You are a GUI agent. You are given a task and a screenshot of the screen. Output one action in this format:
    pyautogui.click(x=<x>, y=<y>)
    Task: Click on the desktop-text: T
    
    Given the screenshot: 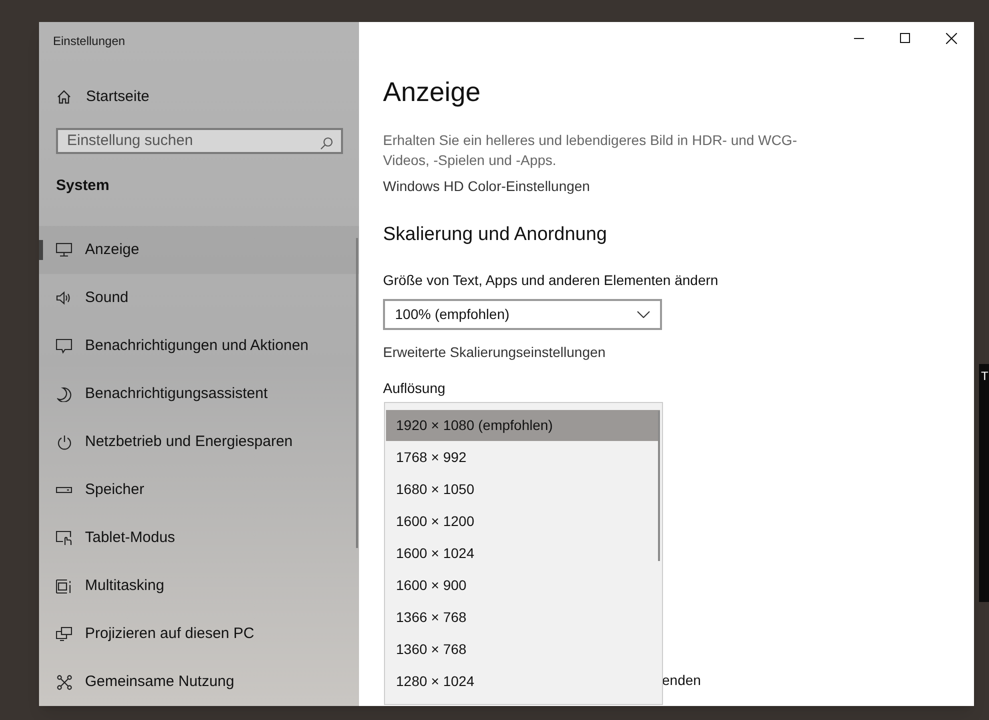 What is the action you would take?
    pyautogui.click(x=985, y=376)
    